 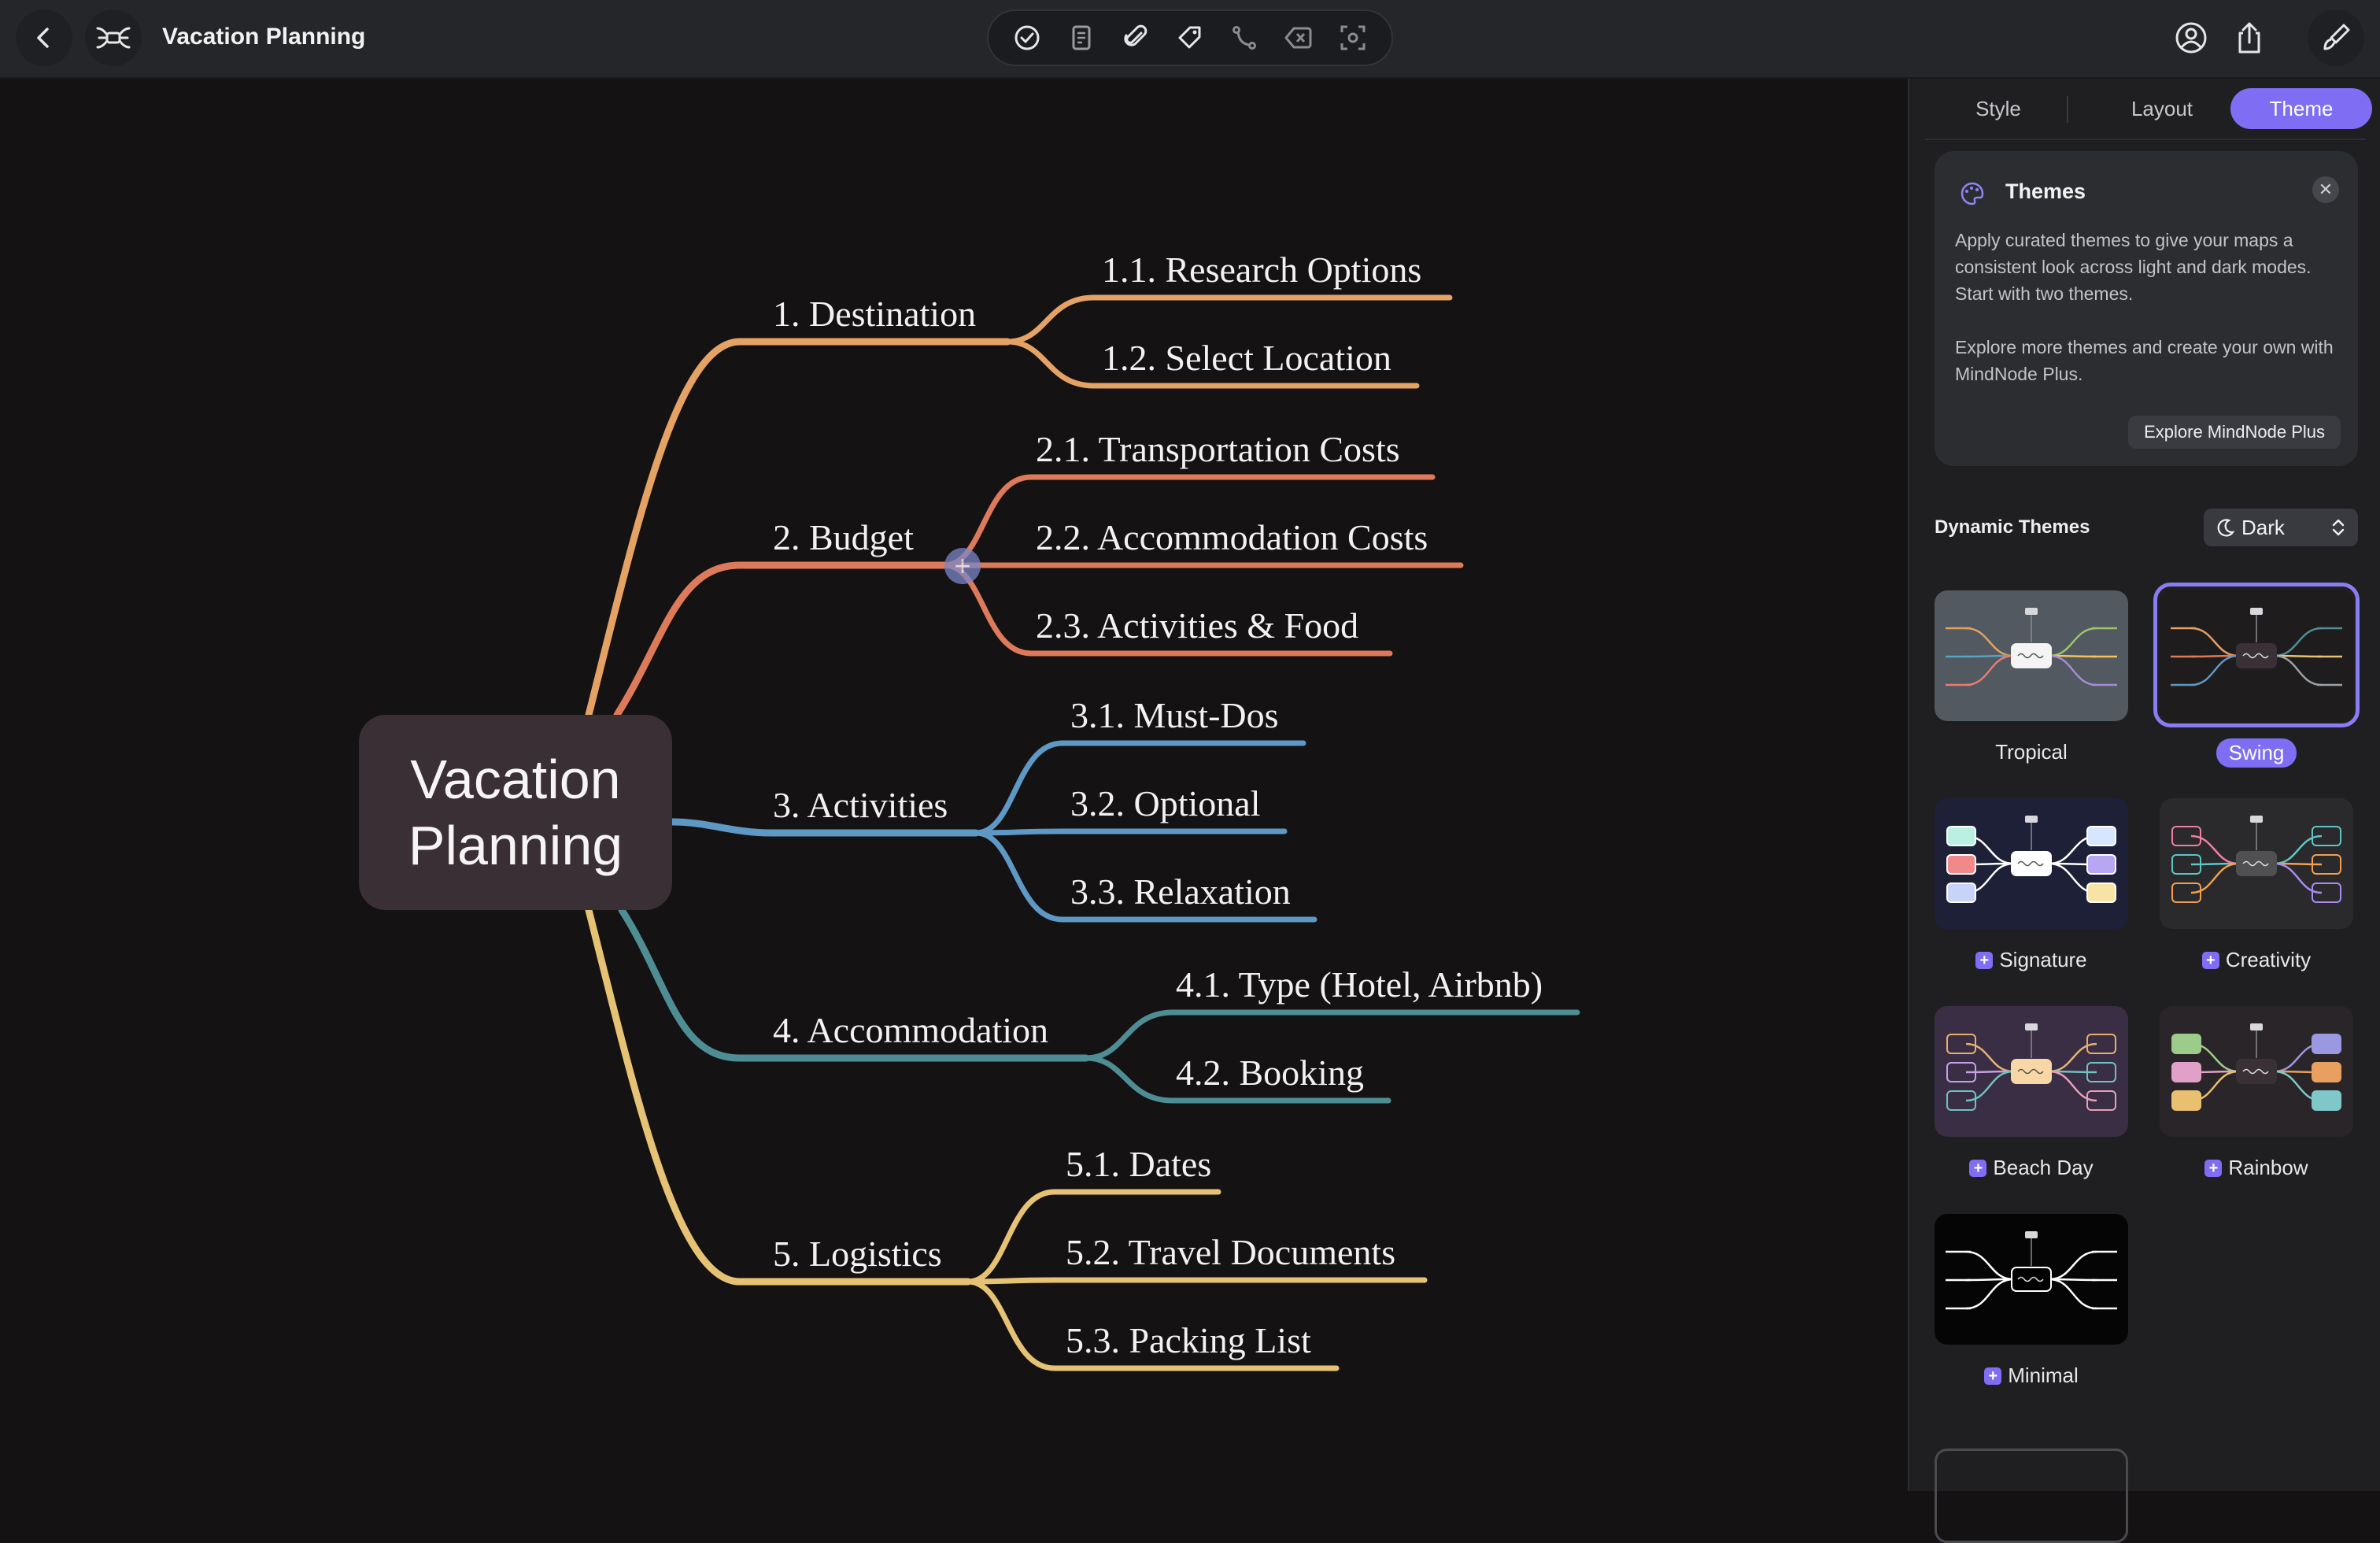 I want to click on child-node: 2.1. Transportation Costs, so click(x=1218, y=449).